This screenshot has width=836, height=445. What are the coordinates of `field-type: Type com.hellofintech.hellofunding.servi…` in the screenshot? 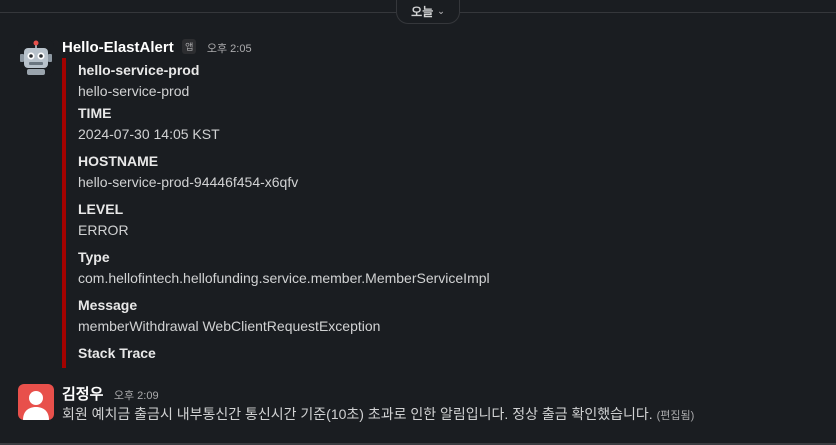 It's located at (284, 267).